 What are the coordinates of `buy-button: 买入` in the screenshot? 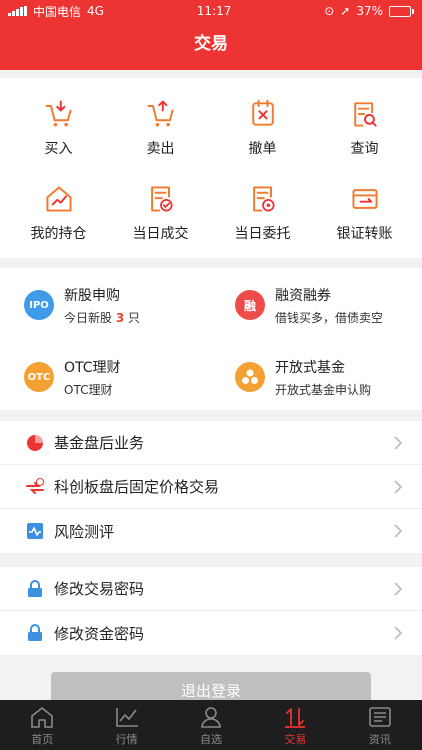 It's located at (58, 118).